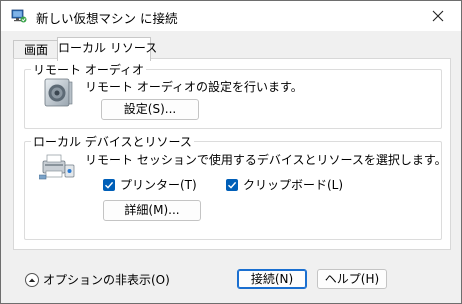 The image size is (462, 304). What do you see at coordinates (19, 16) in the screenshot?
I see `remote-desktop-icon` at bounding box center [19, 16].